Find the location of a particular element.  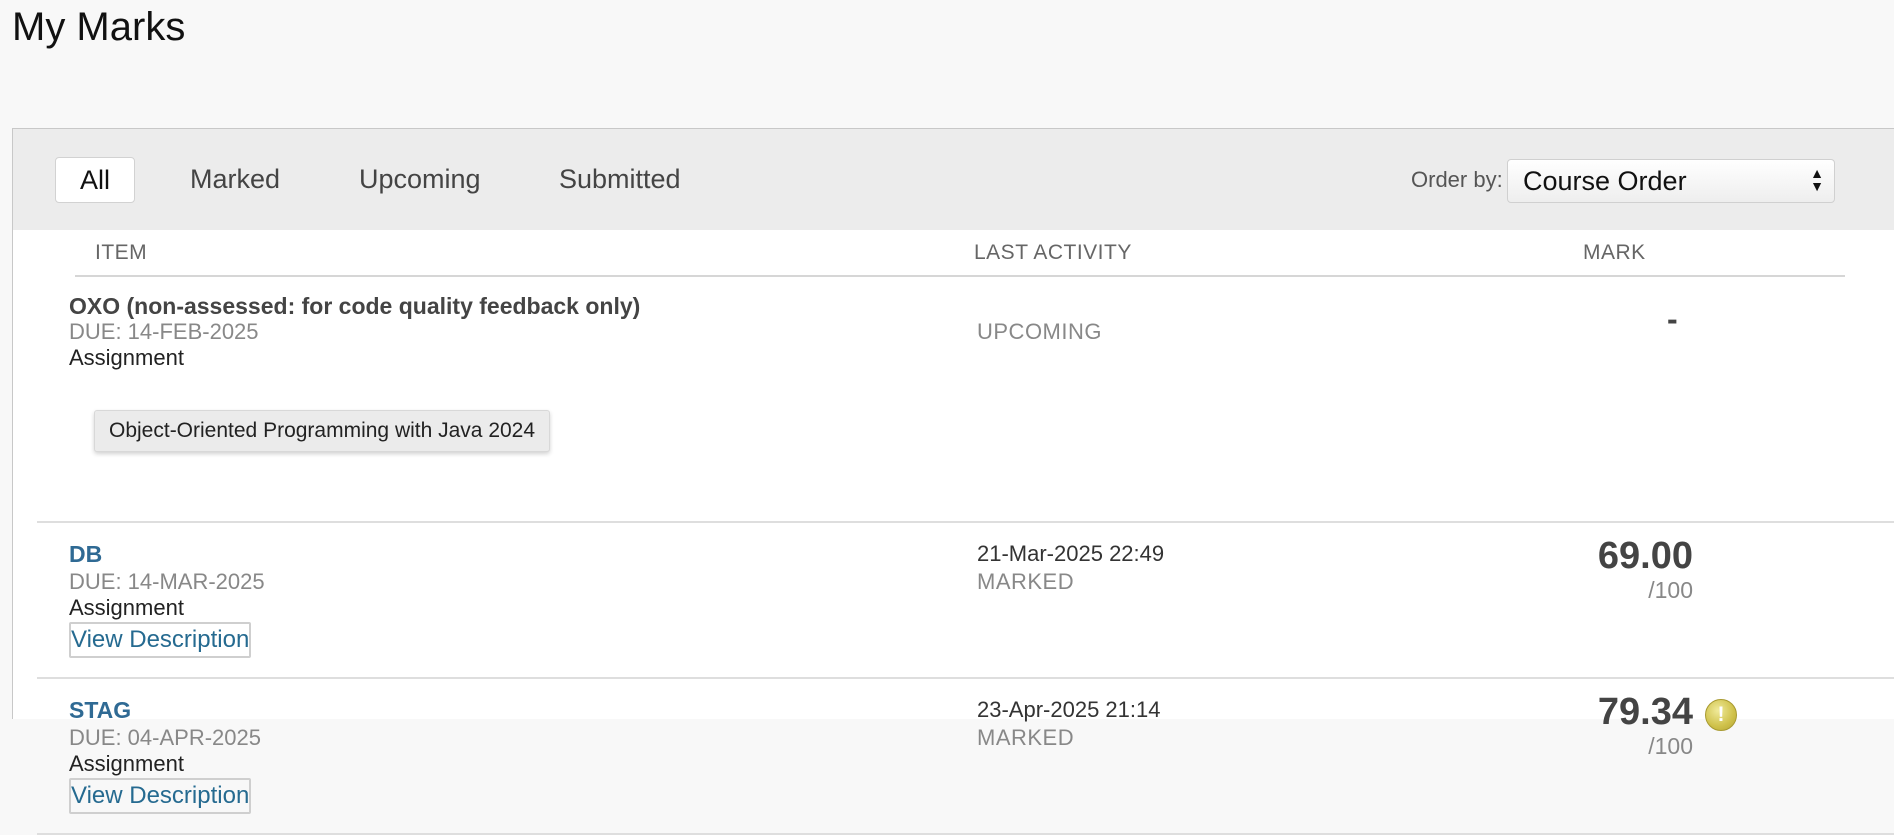

tab-all: All is located at coordinates (95, 180).